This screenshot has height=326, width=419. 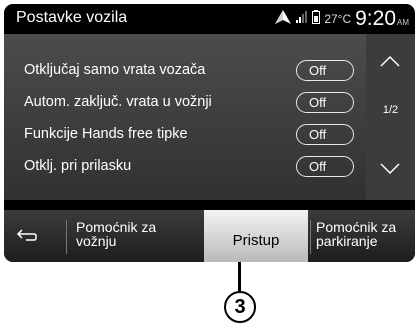 What do you see at coordinates (338, 19) in the screenshot?
I see `temperature-readout: 27°C` at bounding box center [338, 19].